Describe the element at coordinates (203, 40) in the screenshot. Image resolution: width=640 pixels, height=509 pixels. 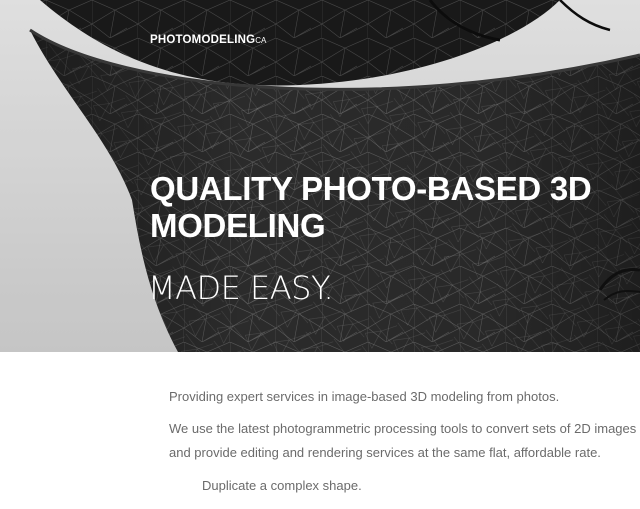
I see `logo-name: PHOTOMODELING` at that location.